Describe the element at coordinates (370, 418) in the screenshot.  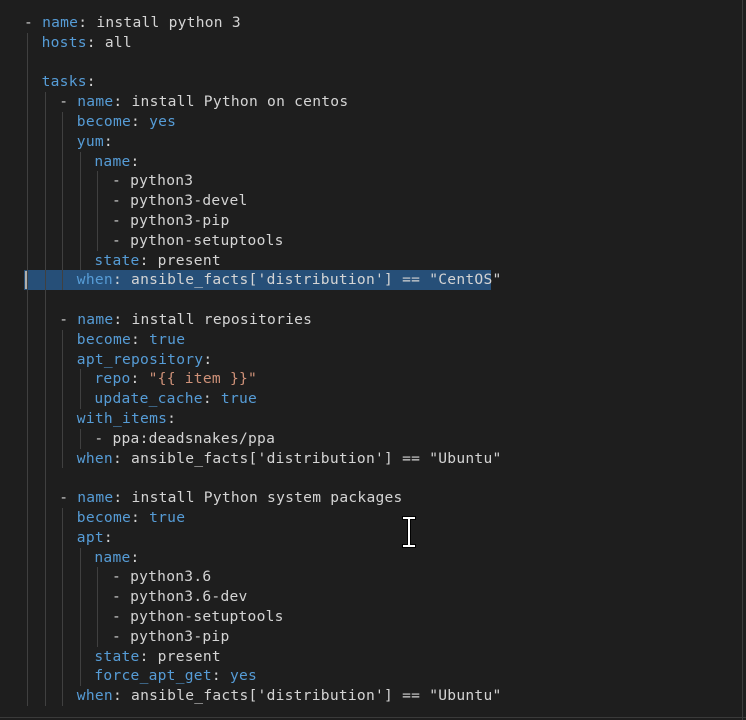
I see `code-line: with_items:` at that location.